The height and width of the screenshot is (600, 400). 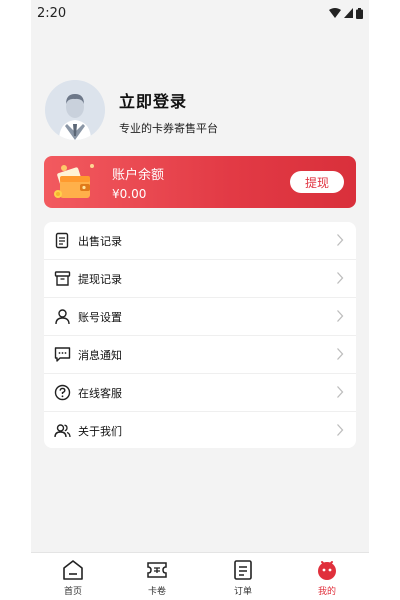 I want to click on balance-card: 账户余额 ¥0.00 提现, so click(x=200, y=182).